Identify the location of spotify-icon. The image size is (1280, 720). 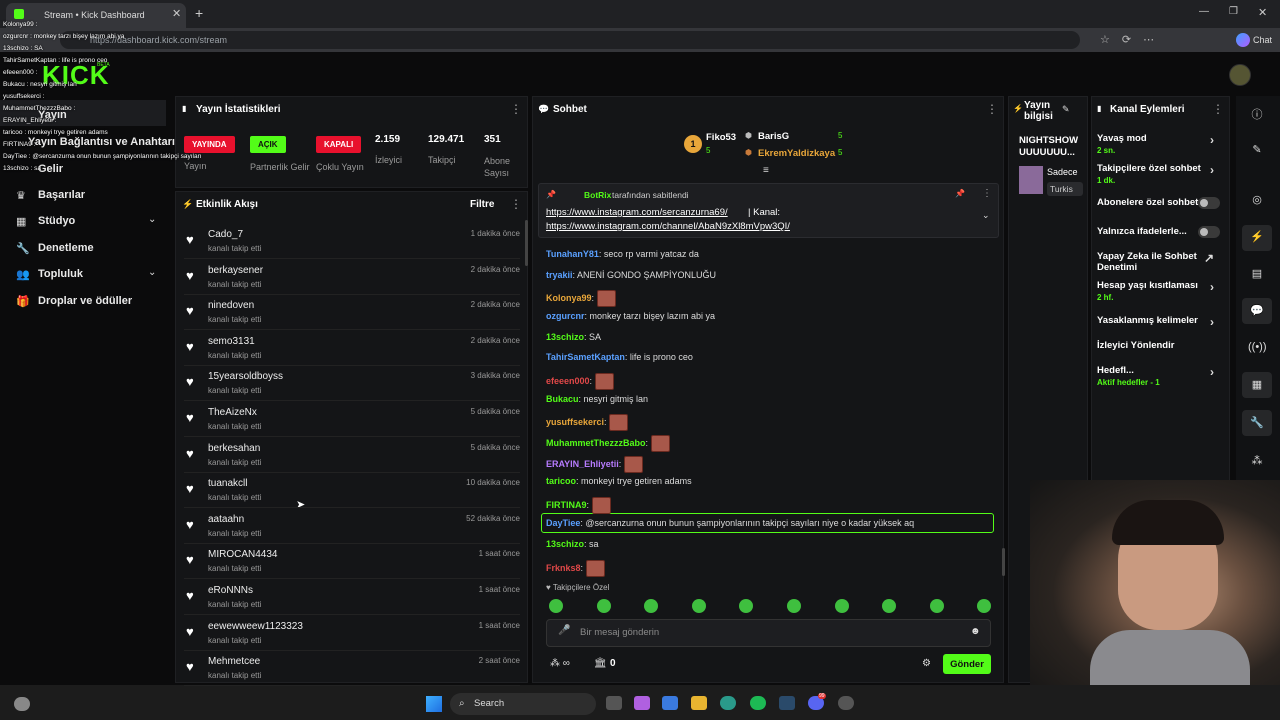
(758, 703).